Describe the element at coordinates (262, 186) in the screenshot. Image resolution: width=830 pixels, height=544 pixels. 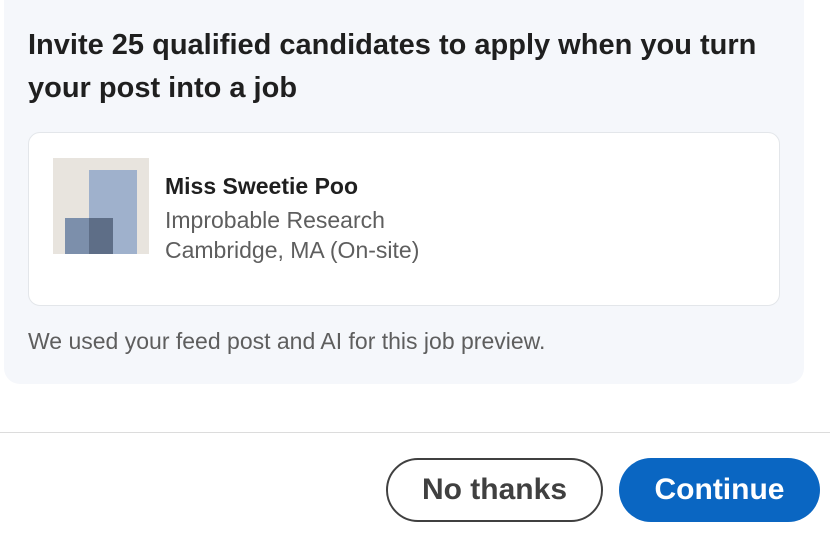
I see `job-title: Miss Sweetie Poo` at that location.